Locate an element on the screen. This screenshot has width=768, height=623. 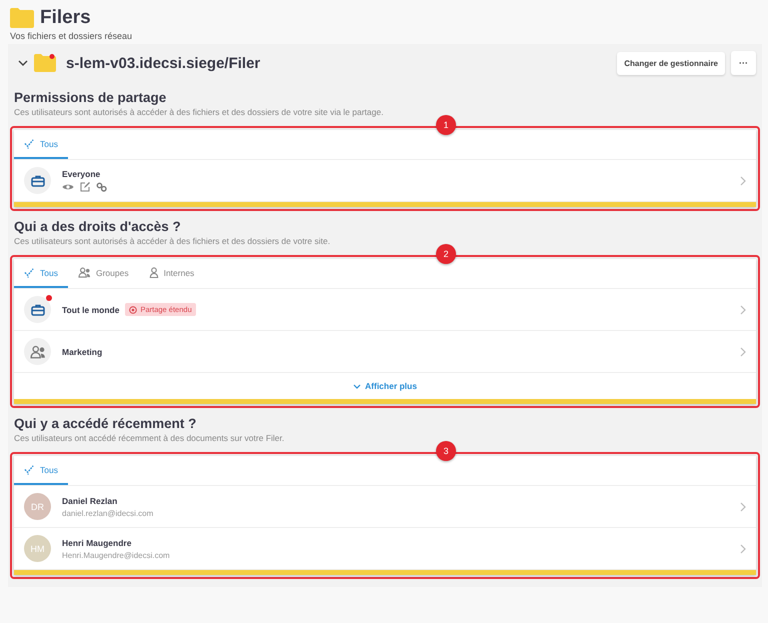
avatar: DR is located at coordinates (37, 506).